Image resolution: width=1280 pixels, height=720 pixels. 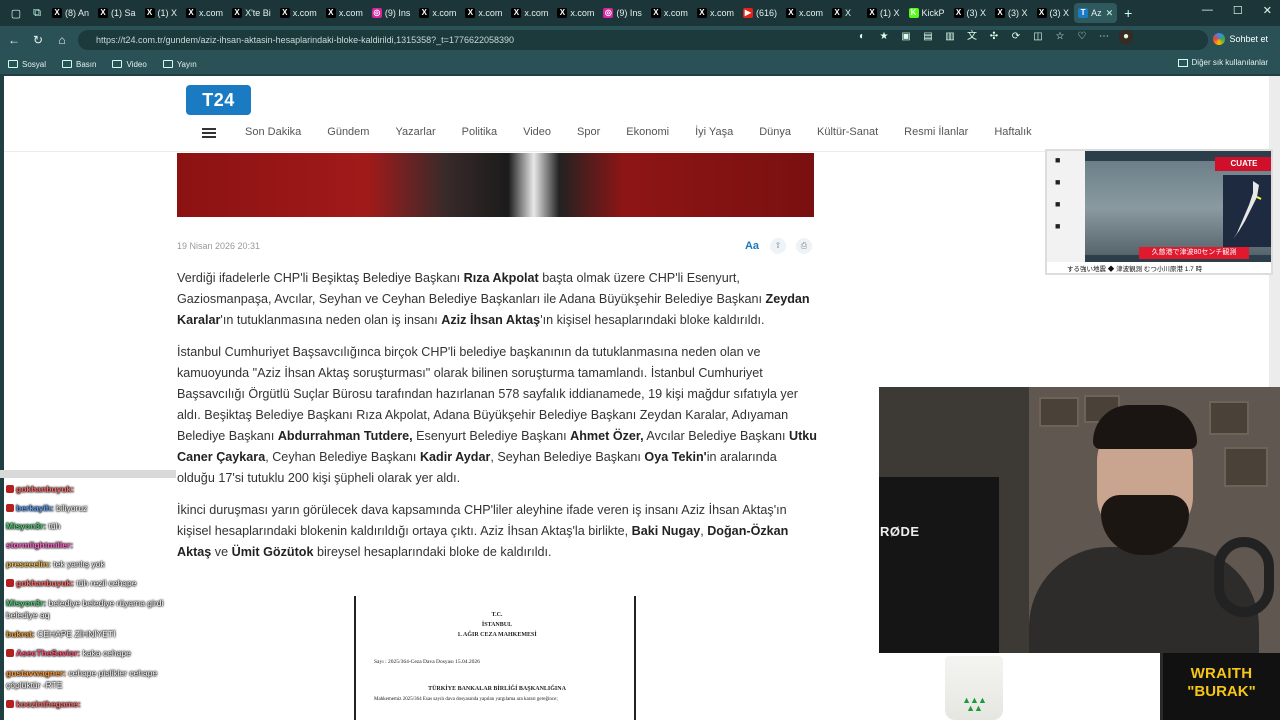 I want to click on refresh-extension-icon: ⟳, so click(x=1016, y=37).